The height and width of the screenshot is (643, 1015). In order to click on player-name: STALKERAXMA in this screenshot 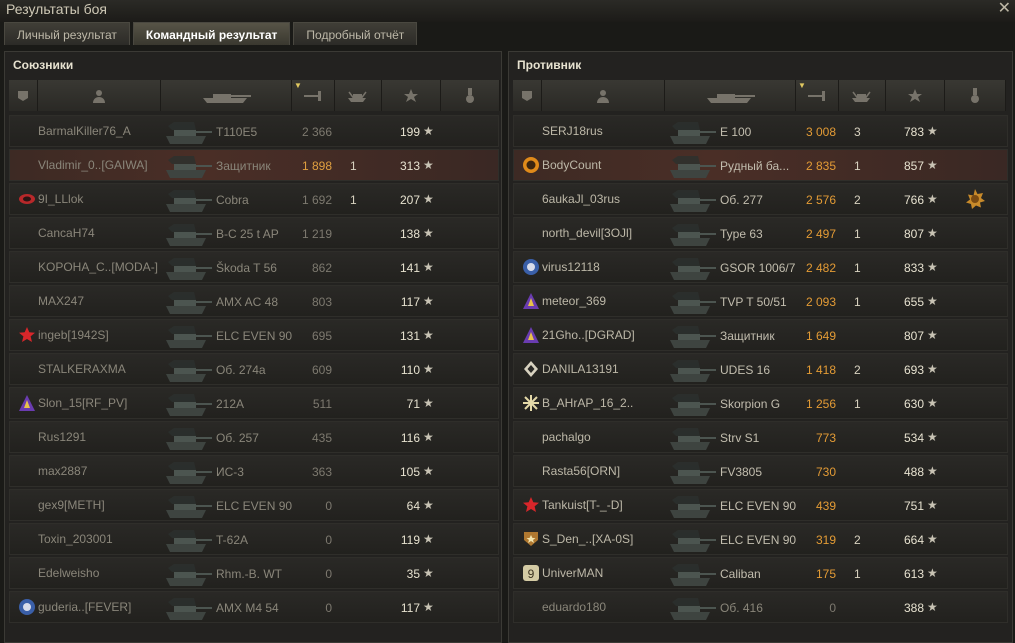, I will do `click(82, 369)`.